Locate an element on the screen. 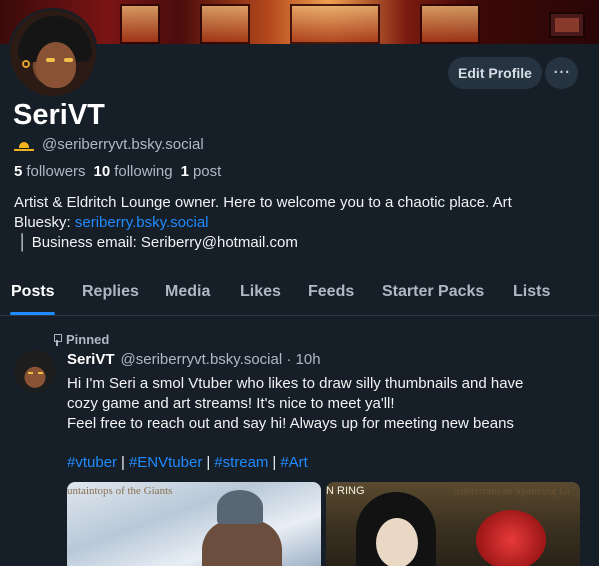  following-count: 10 is located at coordinates (102, 171).